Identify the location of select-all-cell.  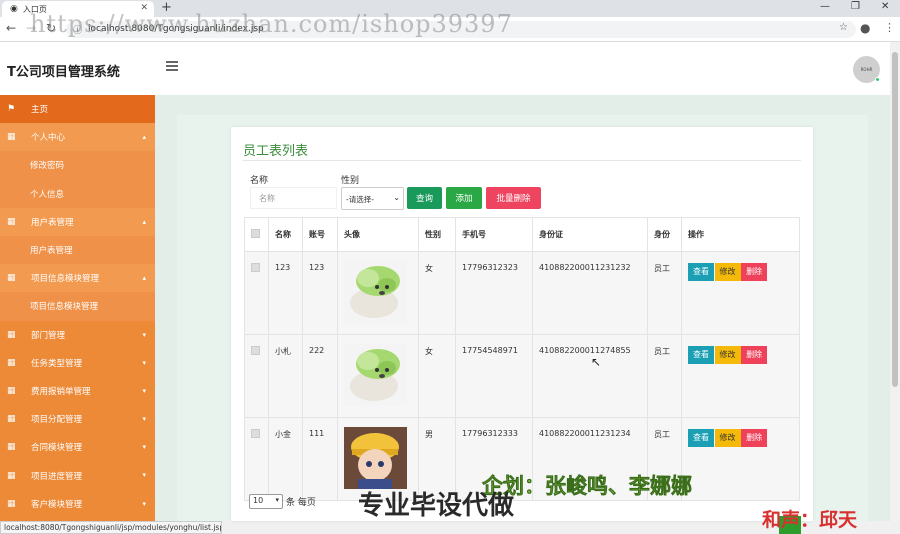
(256, 234).